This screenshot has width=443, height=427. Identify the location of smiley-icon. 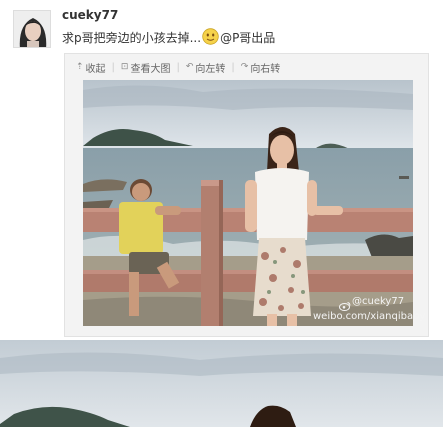
(210, 36).